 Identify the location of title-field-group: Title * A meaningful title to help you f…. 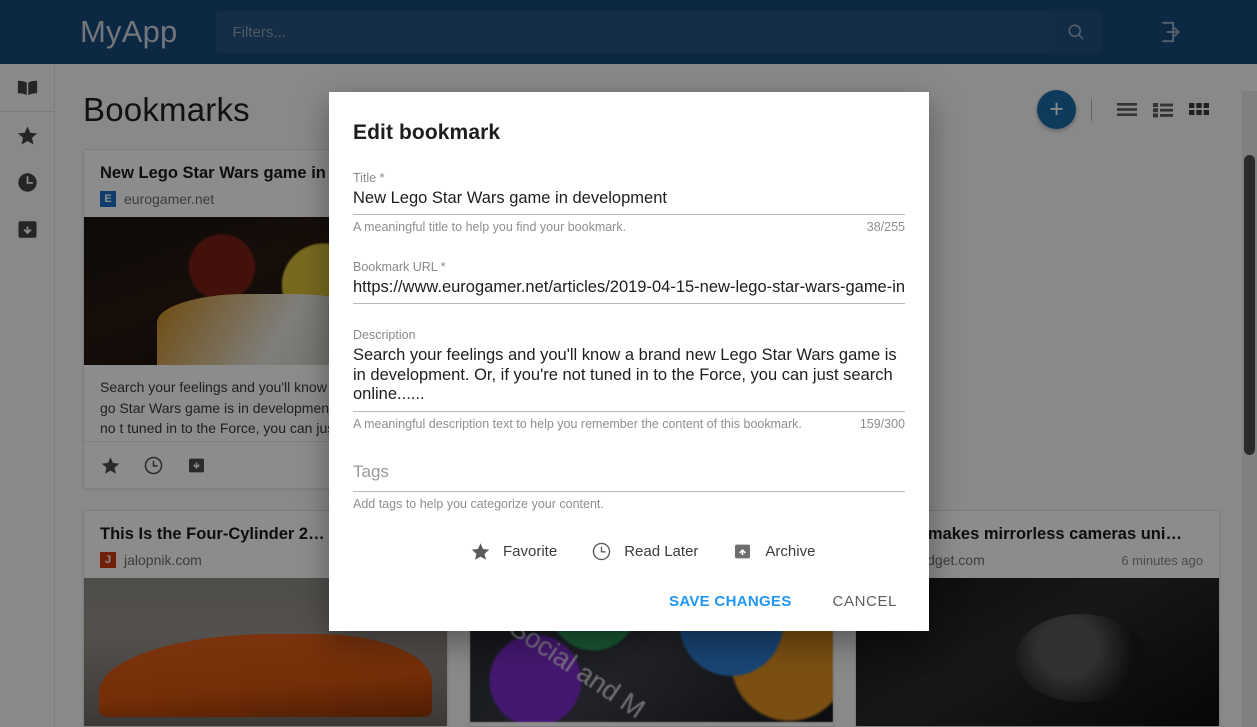
(629, 202).